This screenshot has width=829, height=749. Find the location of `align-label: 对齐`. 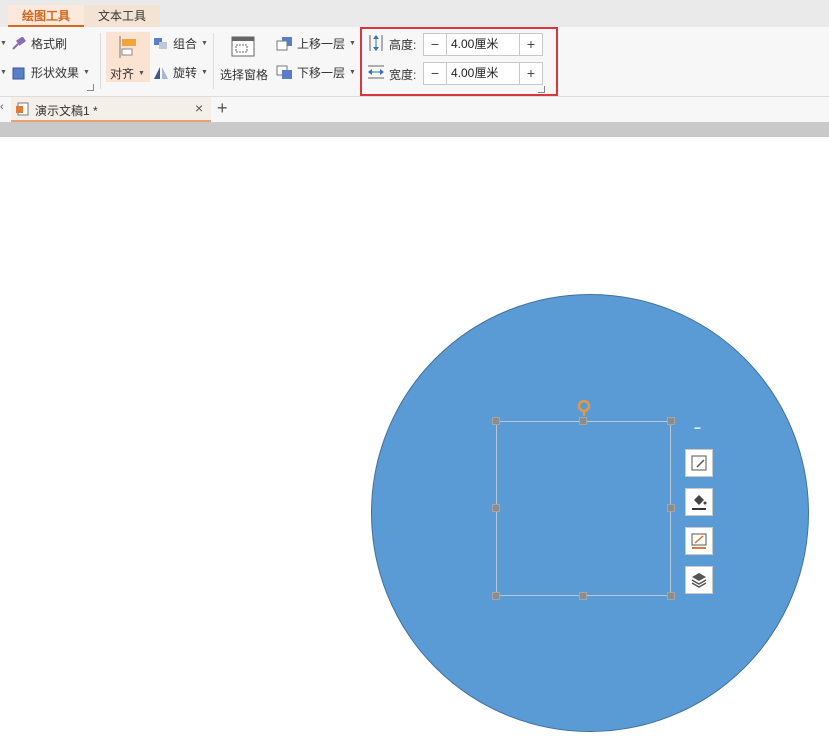

align-label: 对齐 is located at coordinates (122, 74).